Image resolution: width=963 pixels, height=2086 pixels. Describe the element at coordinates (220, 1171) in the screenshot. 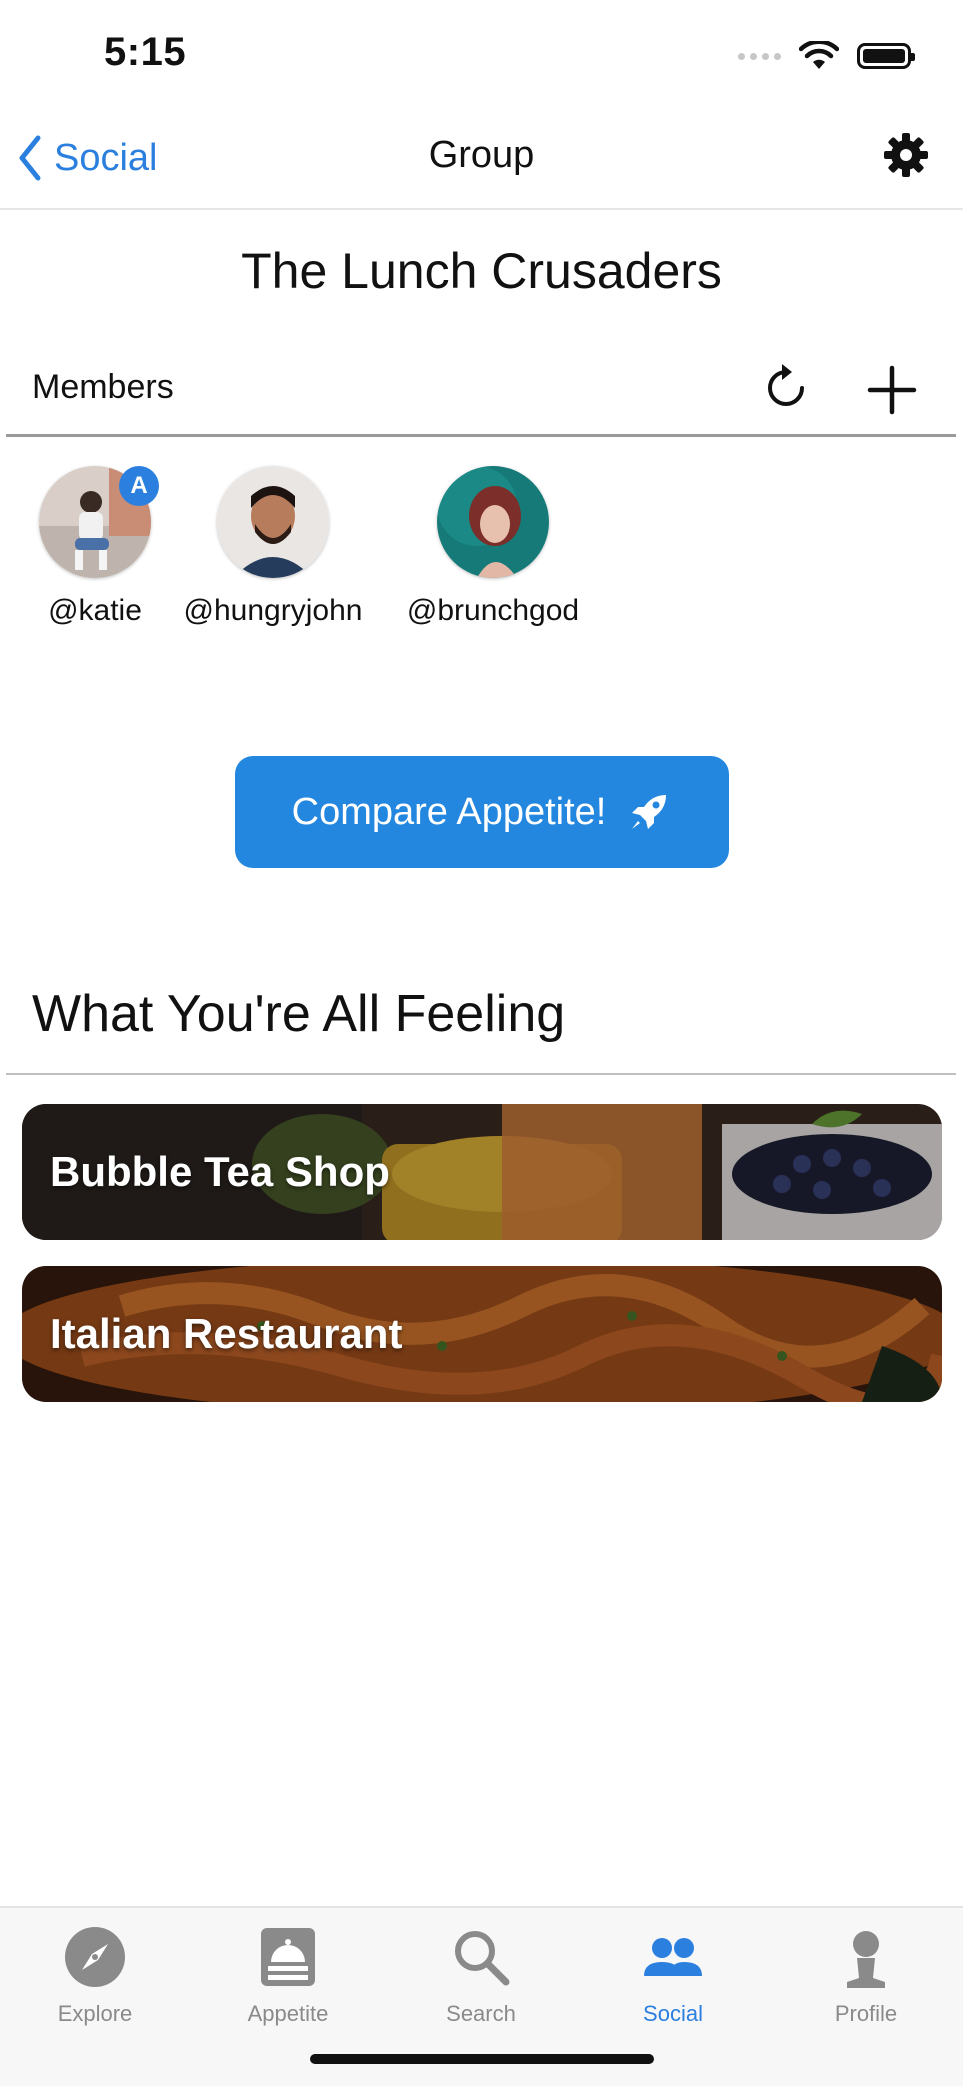

I see `card-label: Bubble Tea Shop` at that location.